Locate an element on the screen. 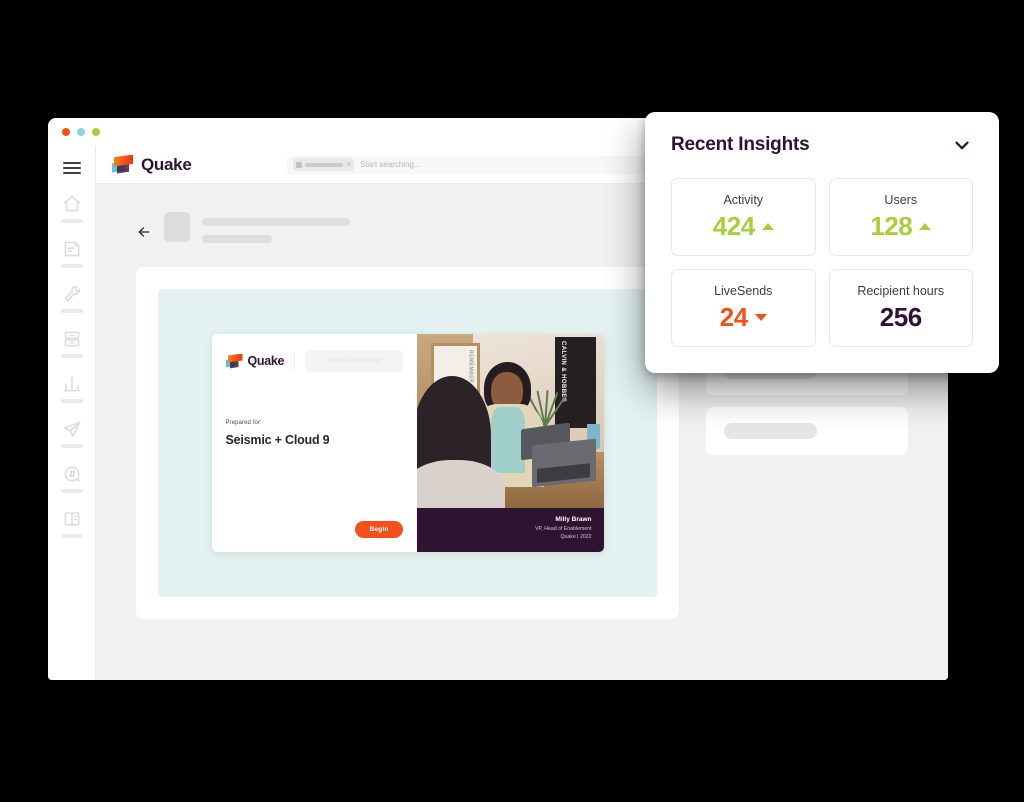  insight-card-activity: Activity 424 is located at coordinates (743, 217).